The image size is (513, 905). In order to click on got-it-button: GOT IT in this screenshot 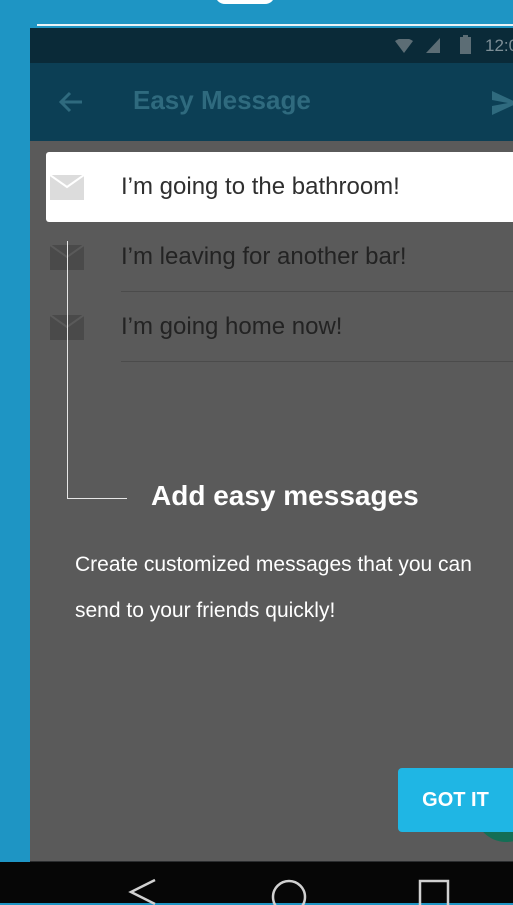, I will do `click(455, 800)`.